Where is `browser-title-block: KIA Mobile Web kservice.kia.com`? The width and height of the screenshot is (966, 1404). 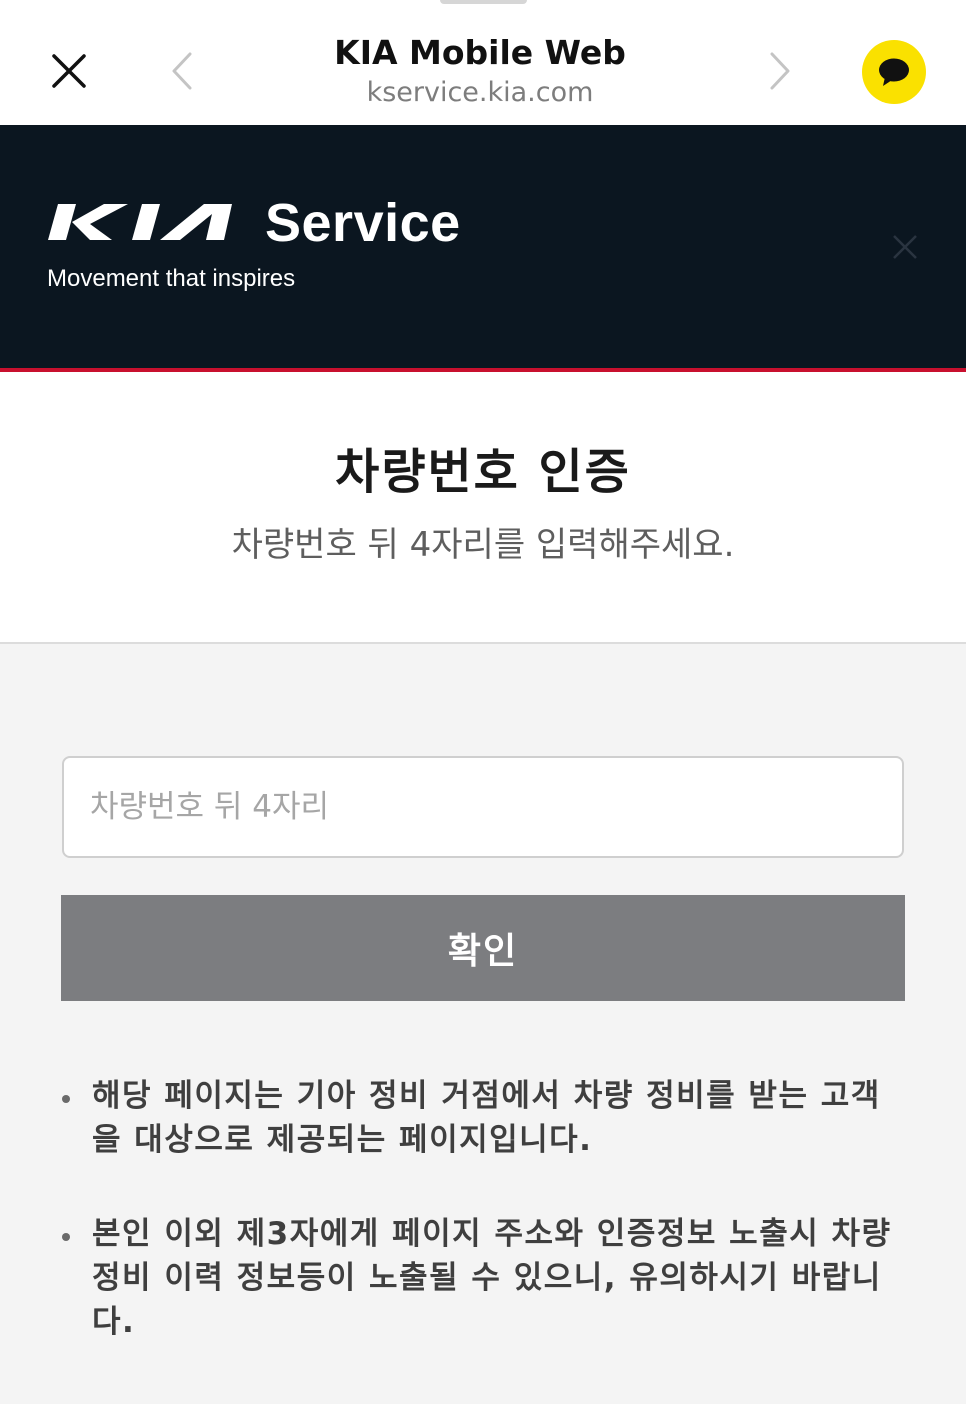
browser-title-block: KIA Mobile Web kservice.kia.com is located at coordinates (480, 71).